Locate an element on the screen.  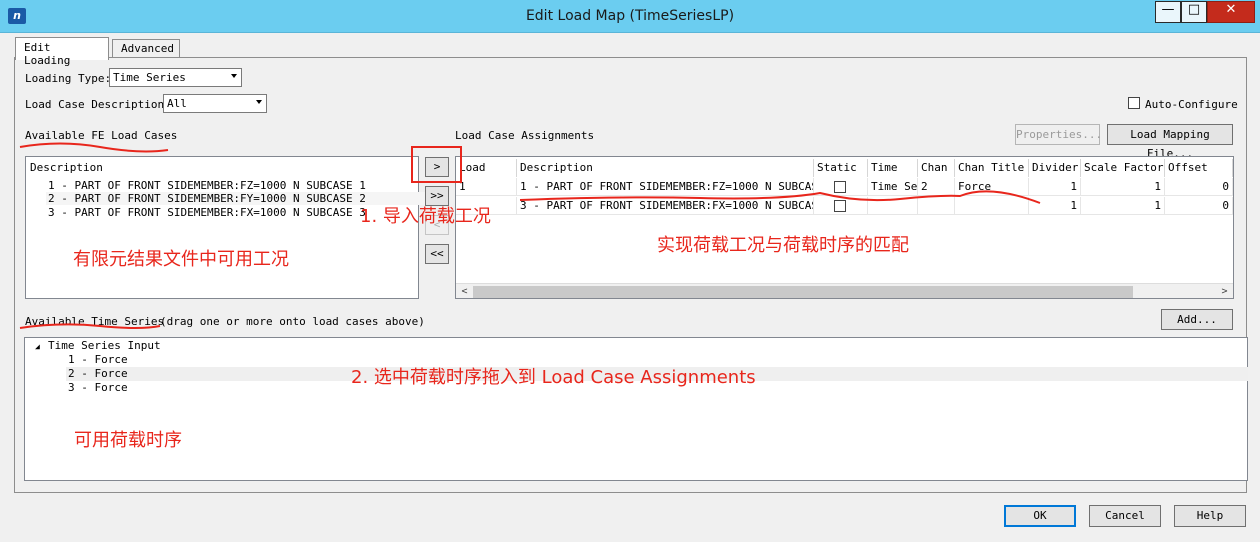
cell-chan is located at coordinates (936, 206).